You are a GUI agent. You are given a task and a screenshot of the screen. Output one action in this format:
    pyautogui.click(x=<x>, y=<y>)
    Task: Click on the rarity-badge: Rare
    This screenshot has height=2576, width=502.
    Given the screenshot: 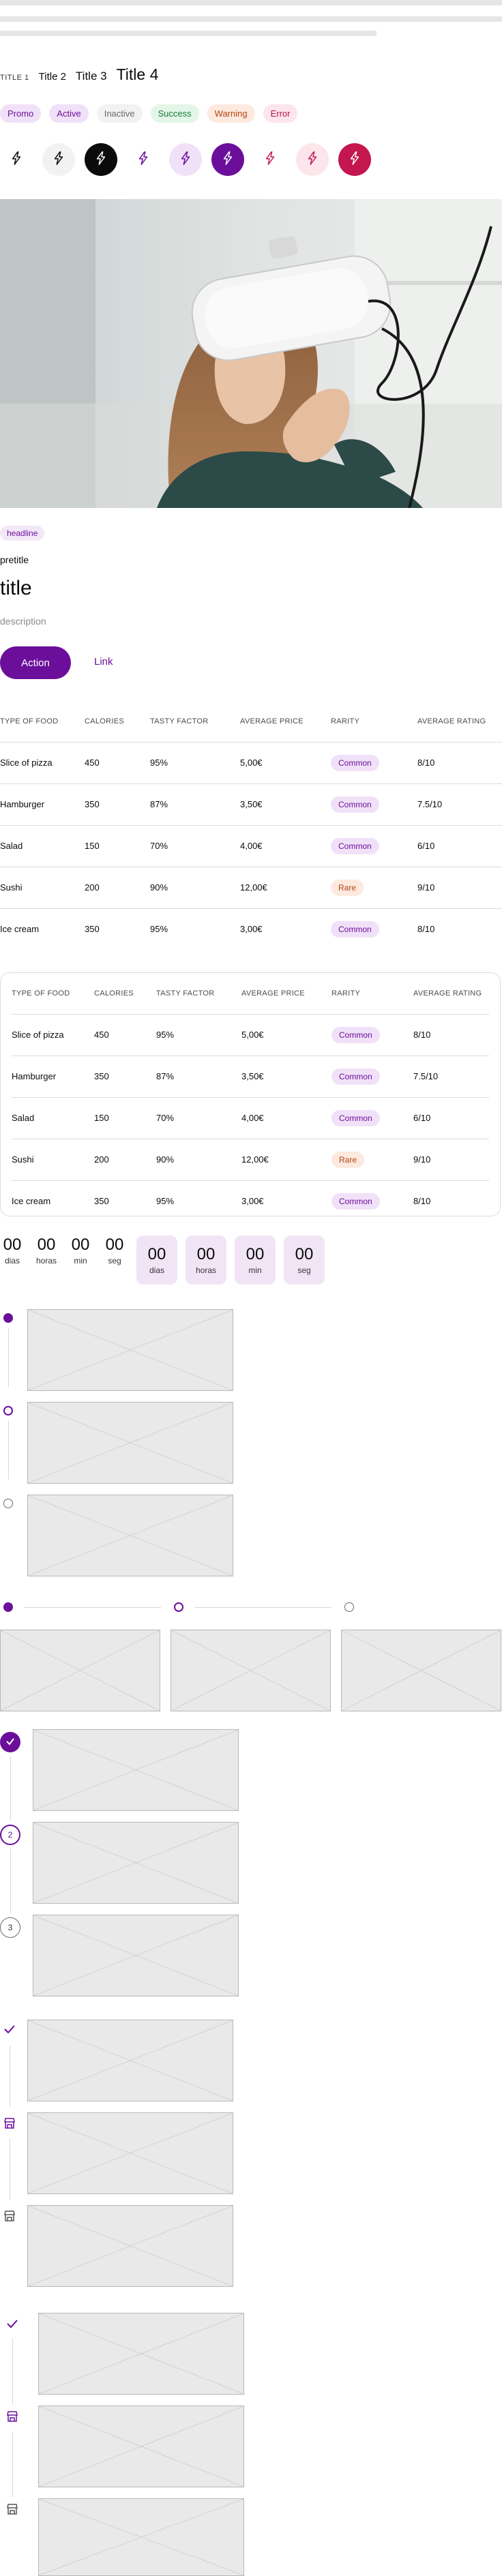 What is the action you would take?
    pyautogui.click(x=348, y=1159)
    